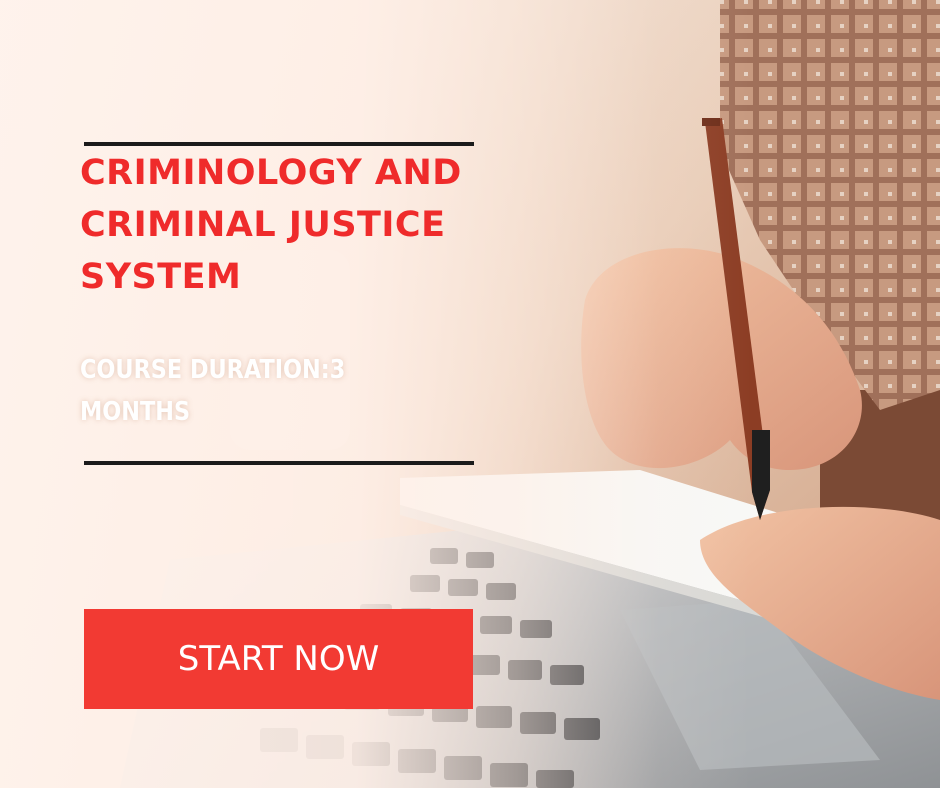 The height and width of the screenshot is (788, 940). I want to click on start-now-button: START NOW, so click(278, 659).